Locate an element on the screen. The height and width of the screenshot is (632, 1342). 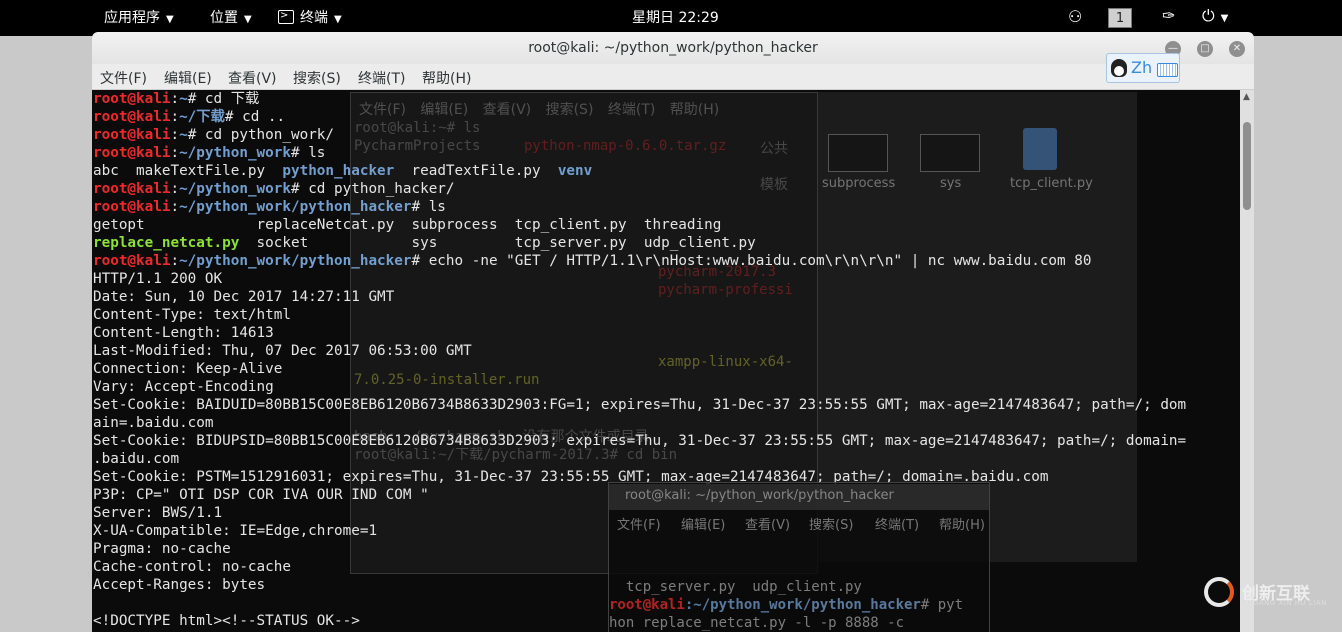
small-menu-search: 搜索(S) is located at coordinates (831, 523).